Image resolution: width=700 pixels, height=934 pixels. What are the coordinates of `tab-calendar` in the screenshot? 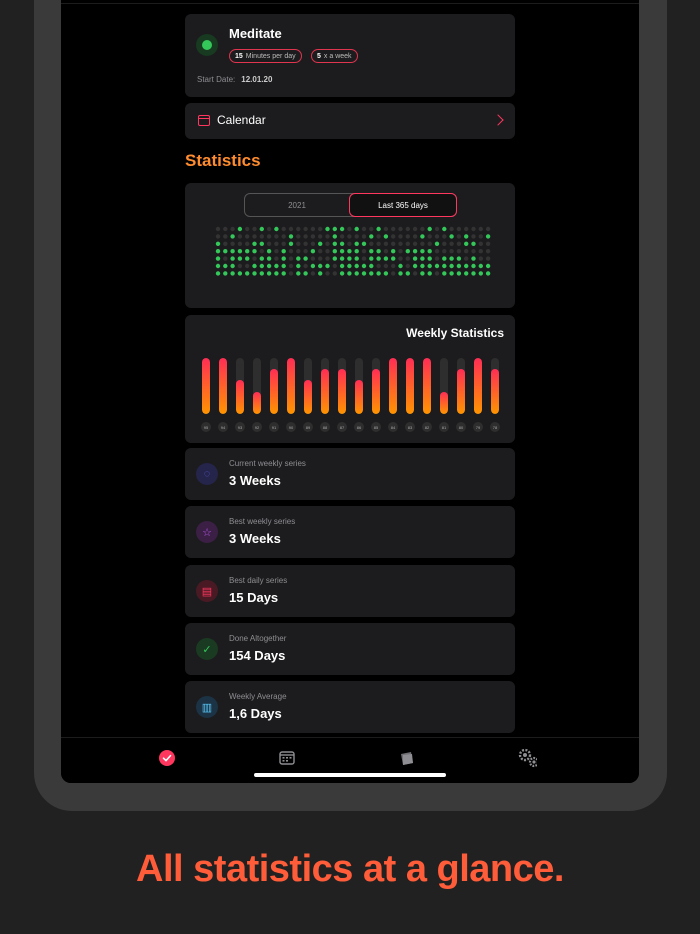 It's located at (287, 758).